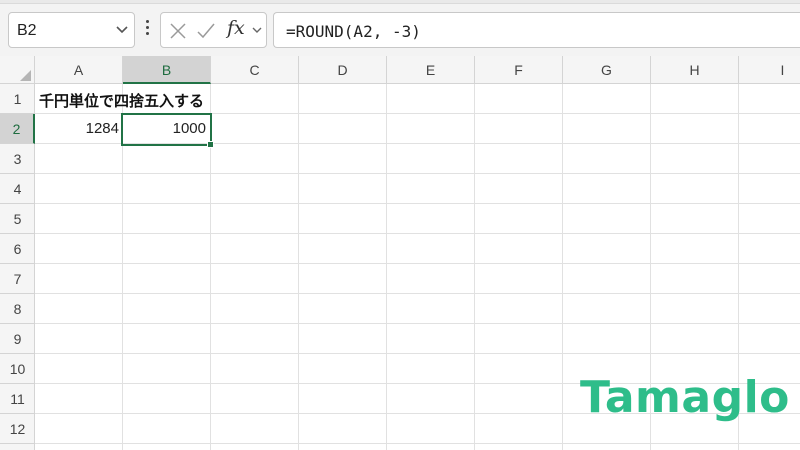 Image resolution: width=800 pixels, height=450 pixels. What do you see at coordinates (166, 129) in the screenshot?
I see `active-cell-border` at bounding box center [166, 129].